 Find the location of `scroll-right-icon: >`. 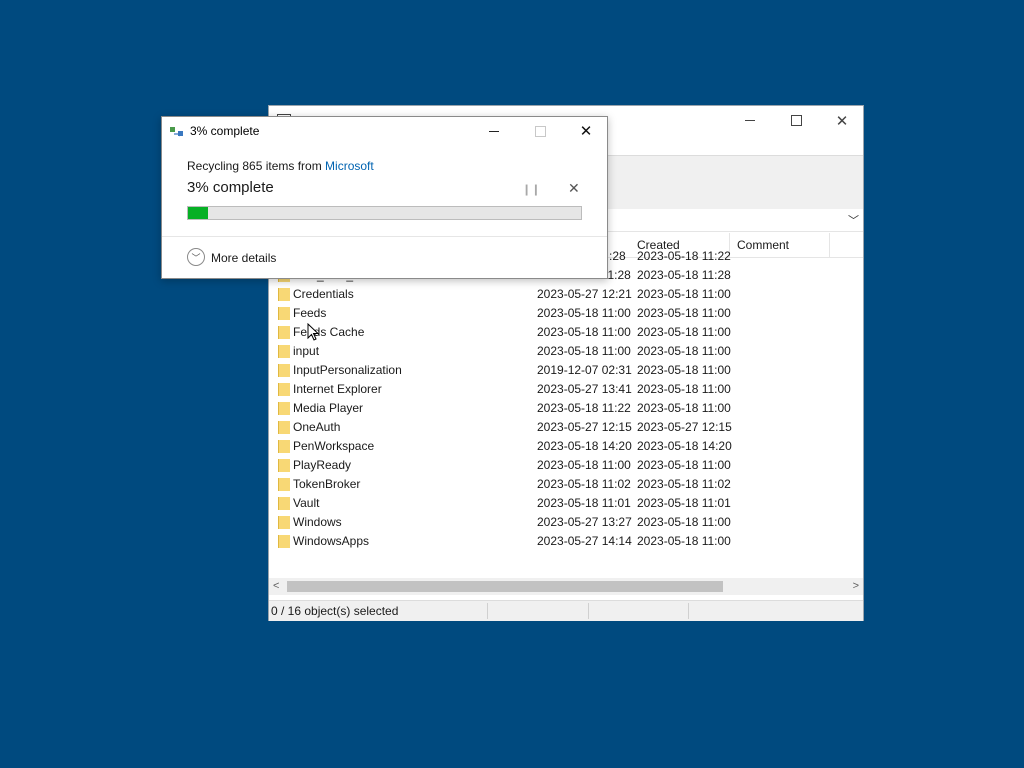

scroll-right-icon: > is located at coordinates (856, 586).